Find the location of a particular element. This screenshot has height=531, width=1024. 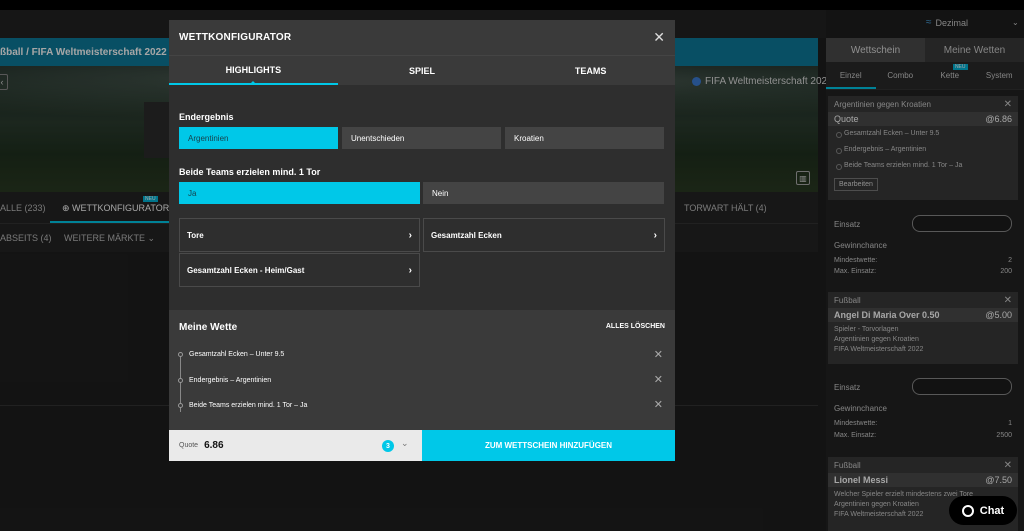

expander-gesamtzahl-ecken: Gesamtzahl Ecken › is located at coordinates (544, 235).